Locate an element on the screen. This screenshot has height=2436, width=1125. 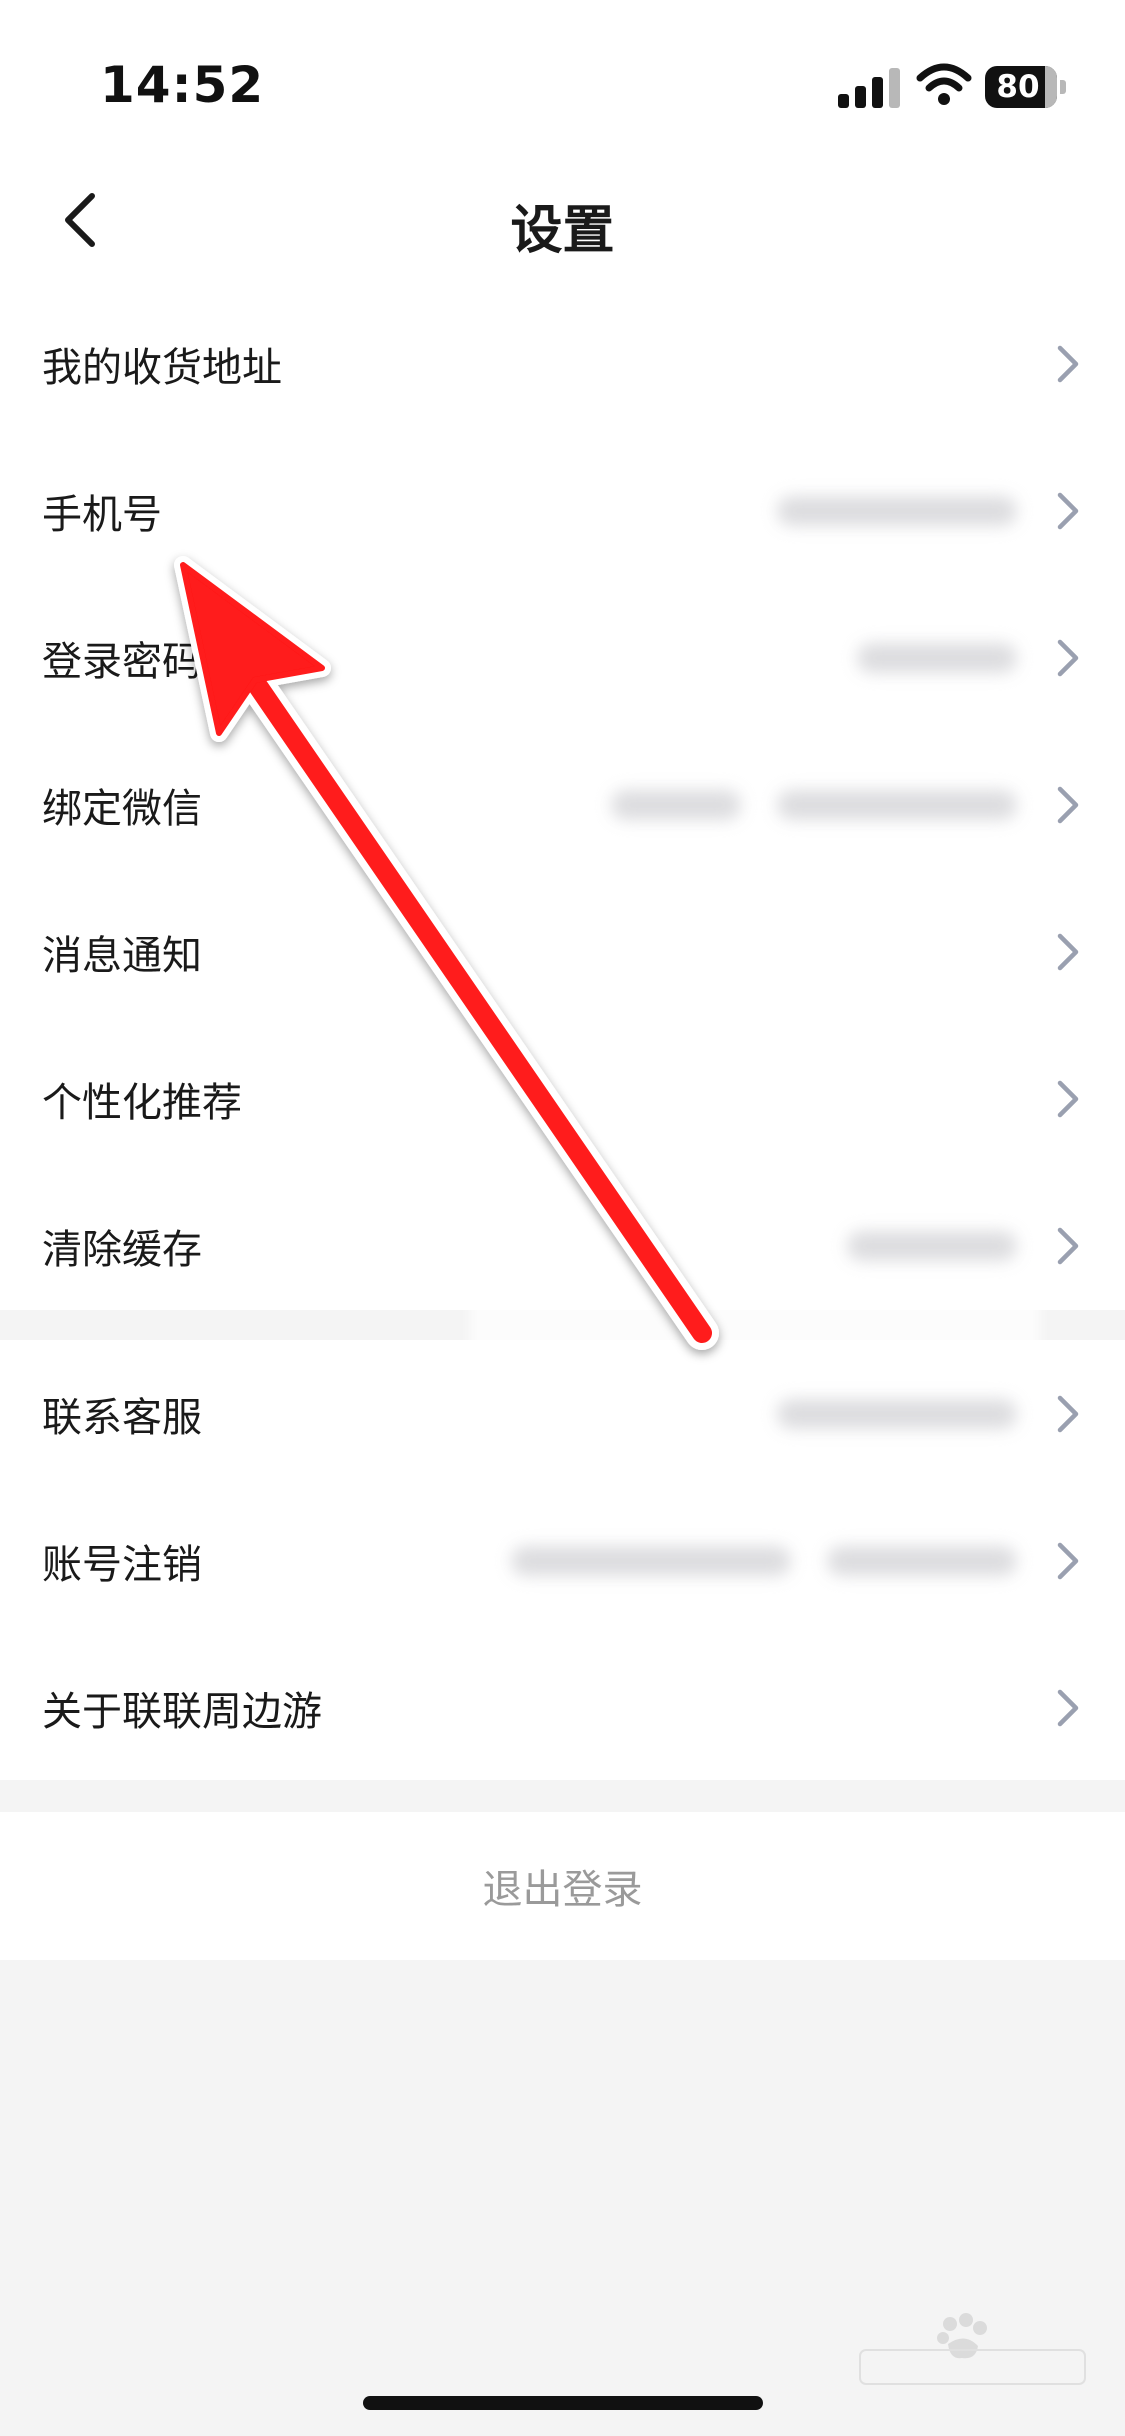
logout-button: 退出登录 is located at coordinates (562, 1886).